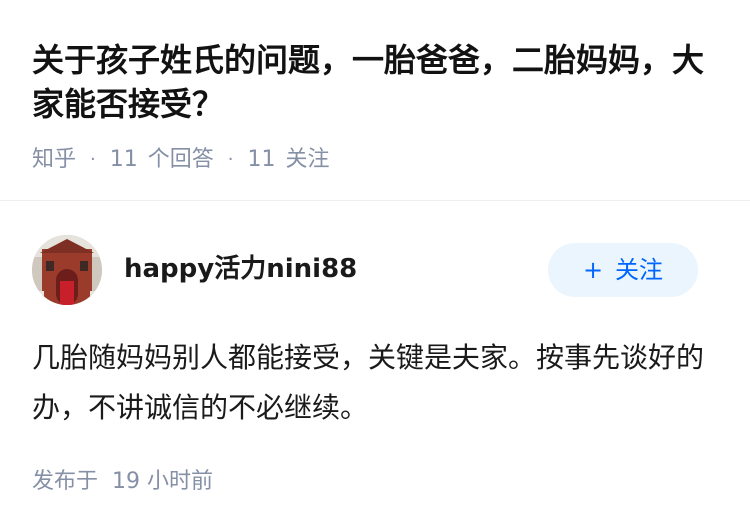 This screenshot has width=750, height=532. I want to click on post-time: 发布于 19 小时前, so click(122, 482).